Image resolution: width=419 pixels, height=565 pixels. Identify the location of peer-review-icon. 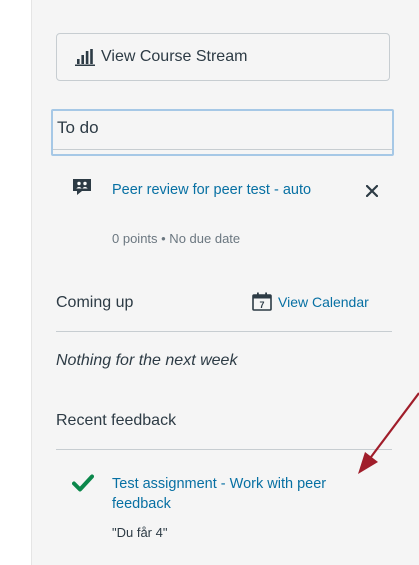
(82, 187).